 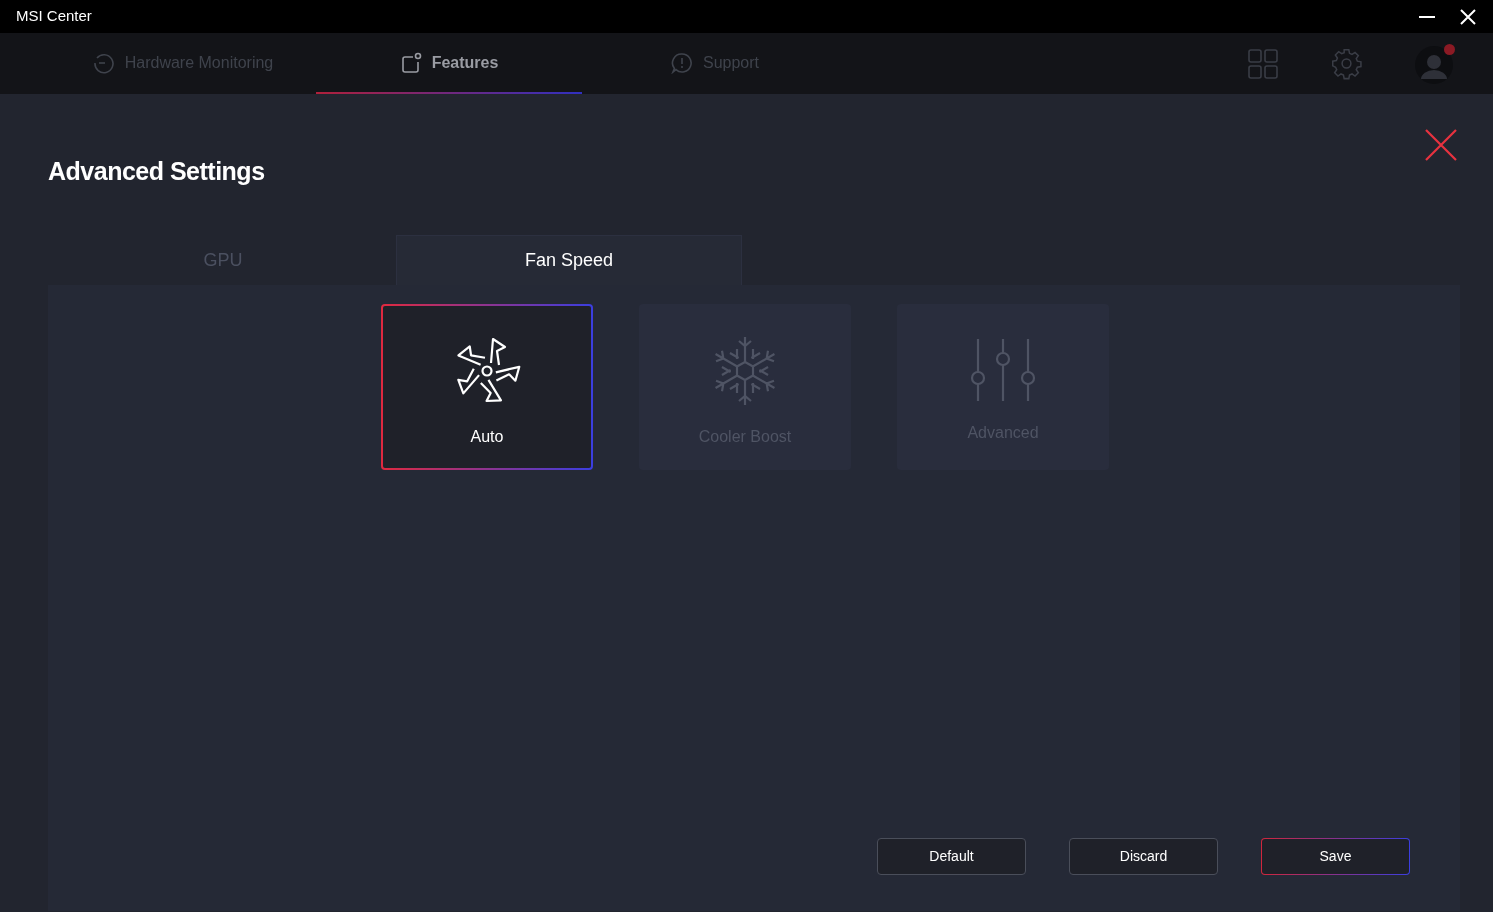 I want to click on avatar-icon, so click(x=1434, y=63).